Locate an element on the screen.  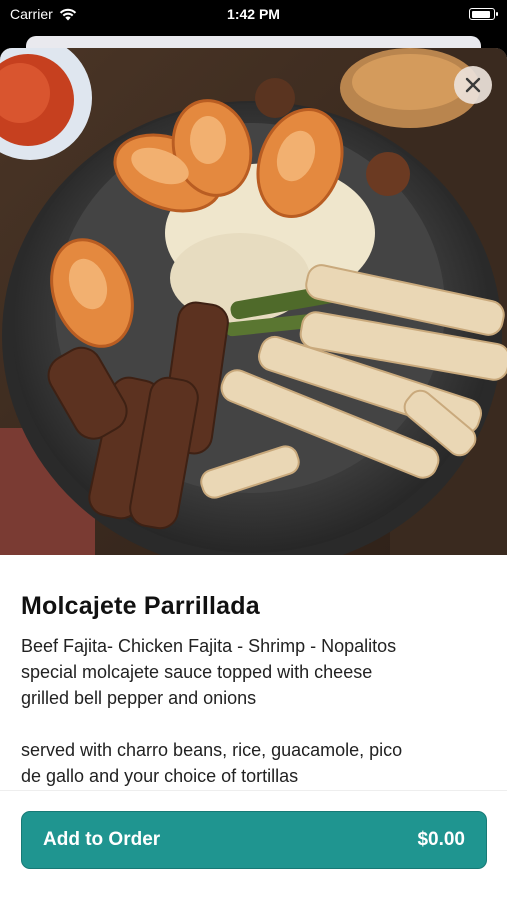
add-to-order-button: Add to Order $0.00 is located at coordinates (254, 840).